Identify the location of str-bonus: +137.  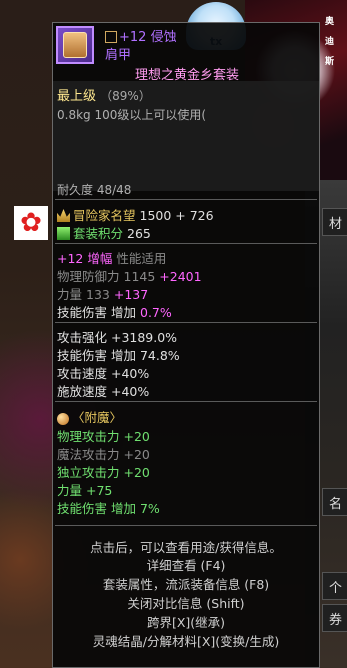
(131, 294).